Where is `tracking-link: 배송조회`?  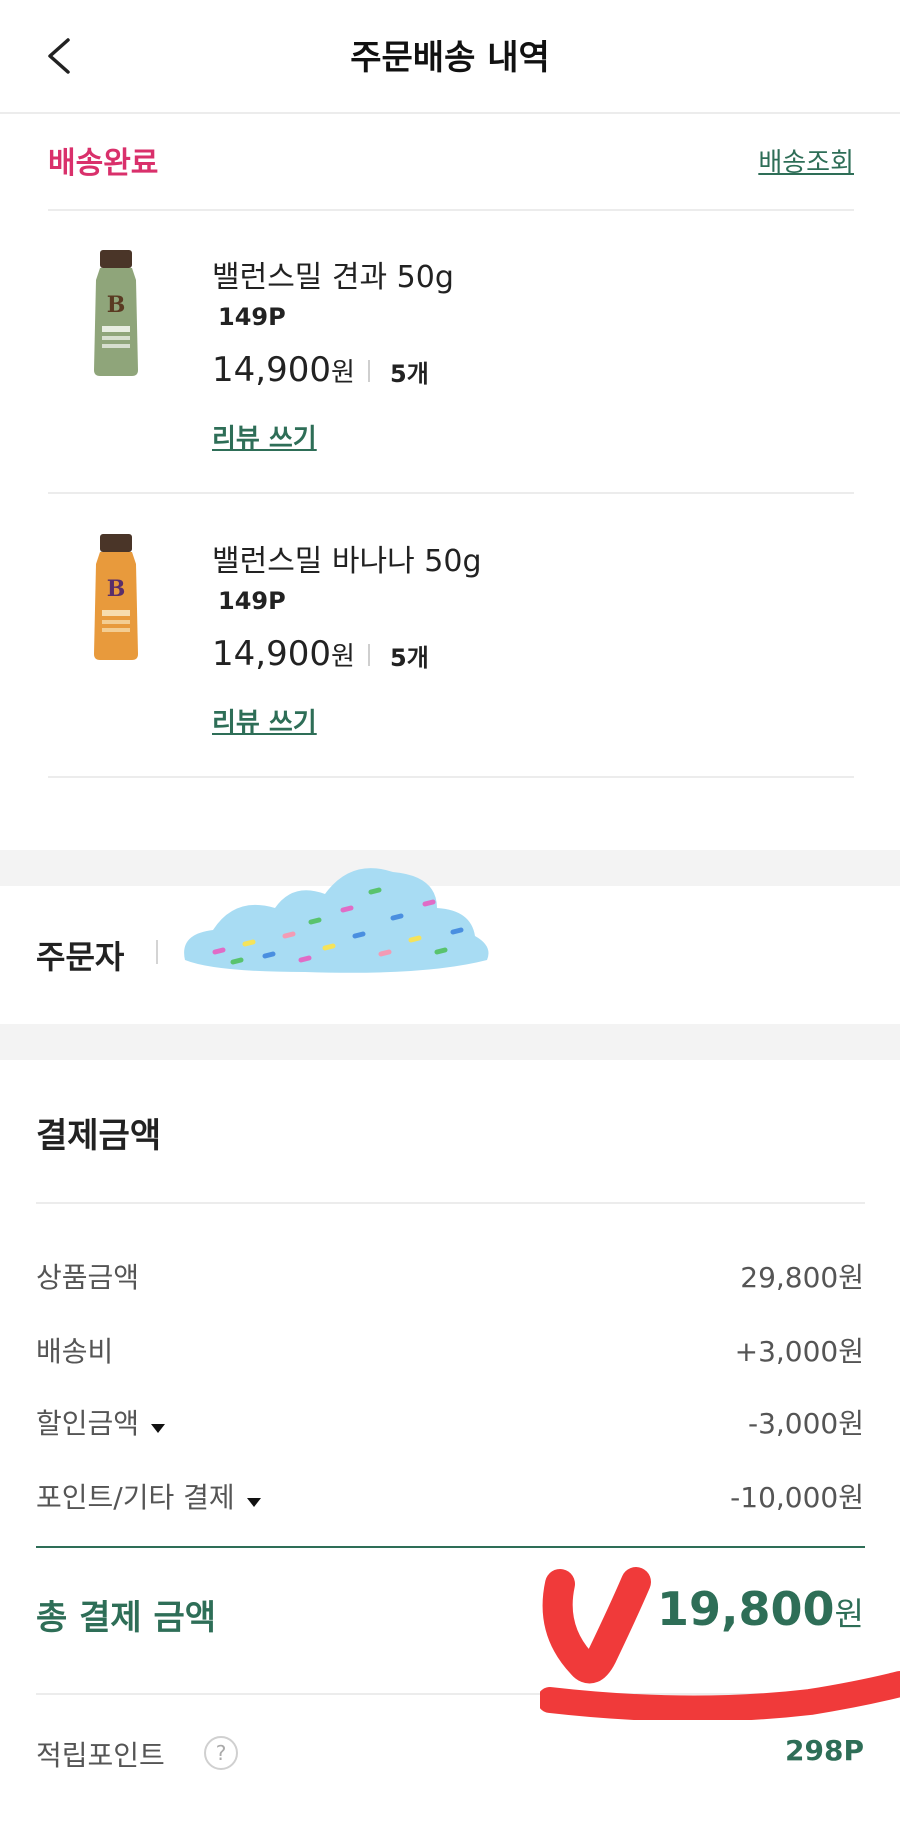
tracking-link: 배송조회 is located at coordinates (806, 160).